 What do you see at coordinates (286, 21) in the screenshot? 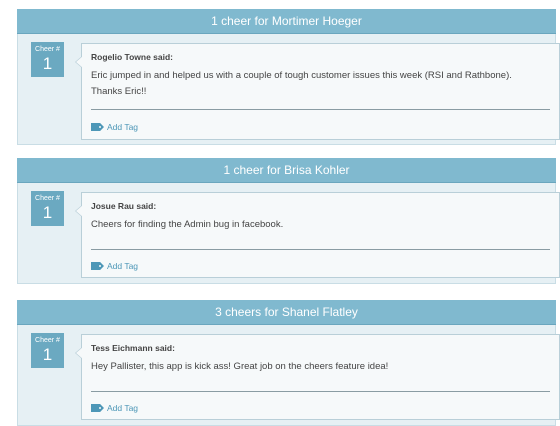
I see `cheer-card-title: 1 cheer for Mortimer Hoeger` at bounding box center [286, 21].